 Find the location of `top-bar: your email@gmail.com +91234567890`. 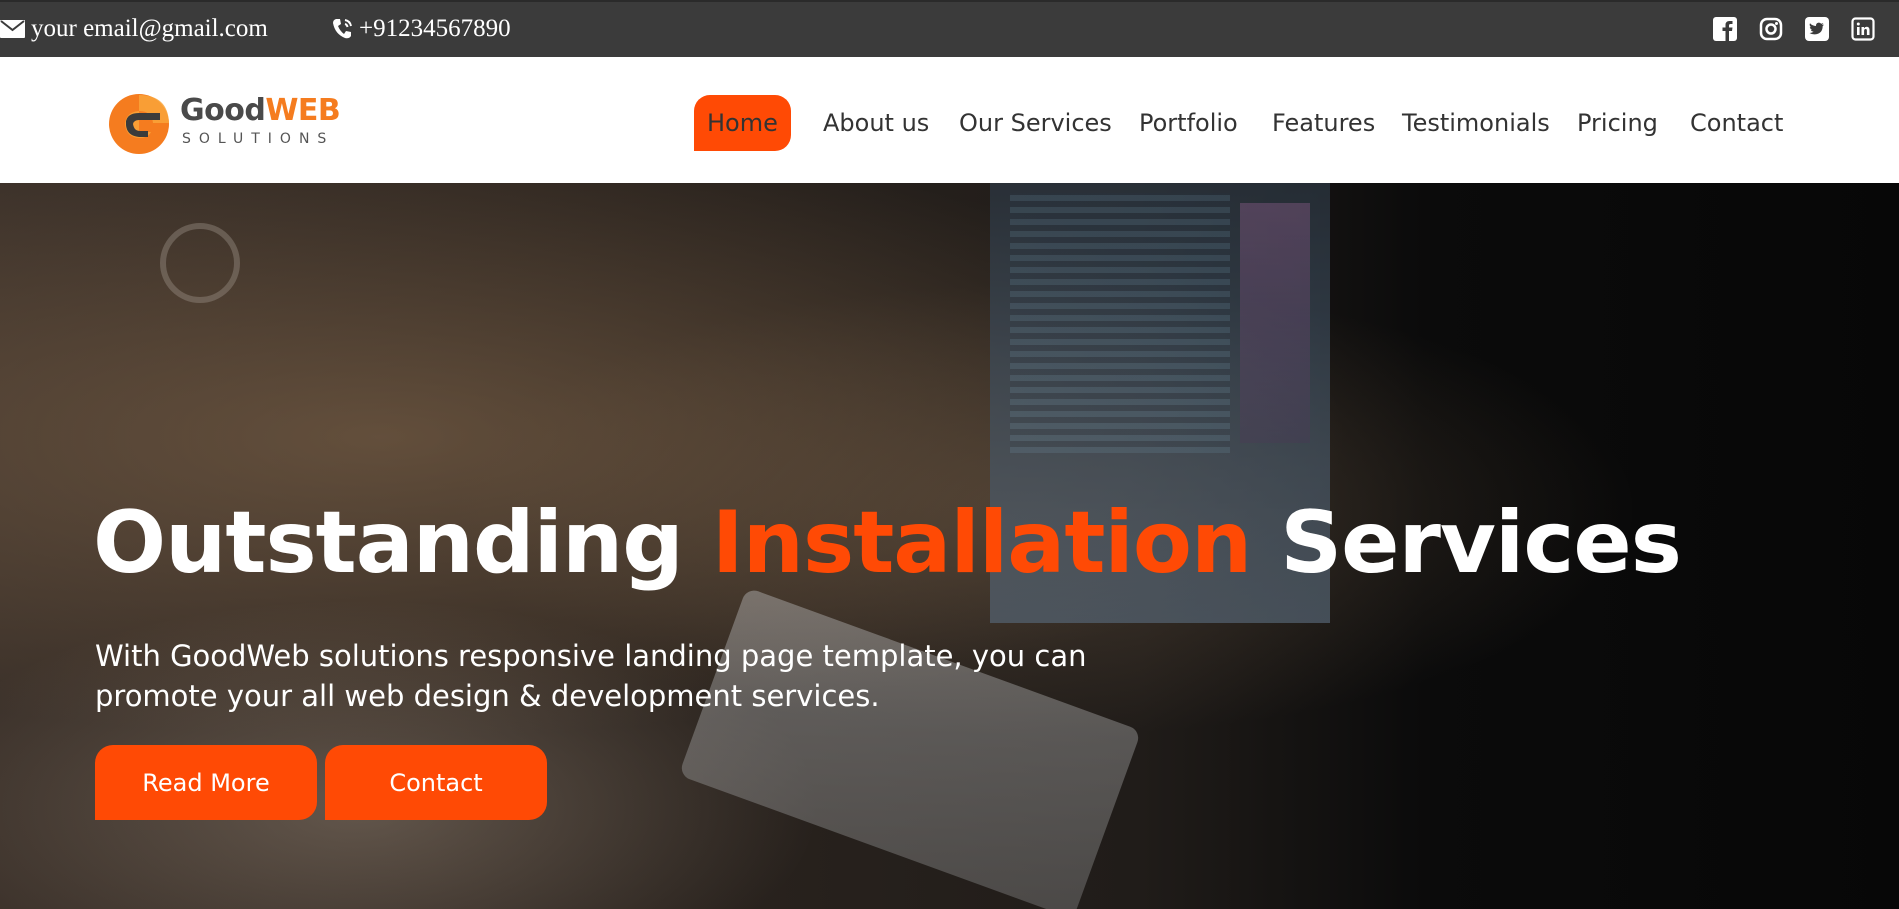

top-bar: your email@gmail.com +91234567890 is located at coordinates (949, 28).